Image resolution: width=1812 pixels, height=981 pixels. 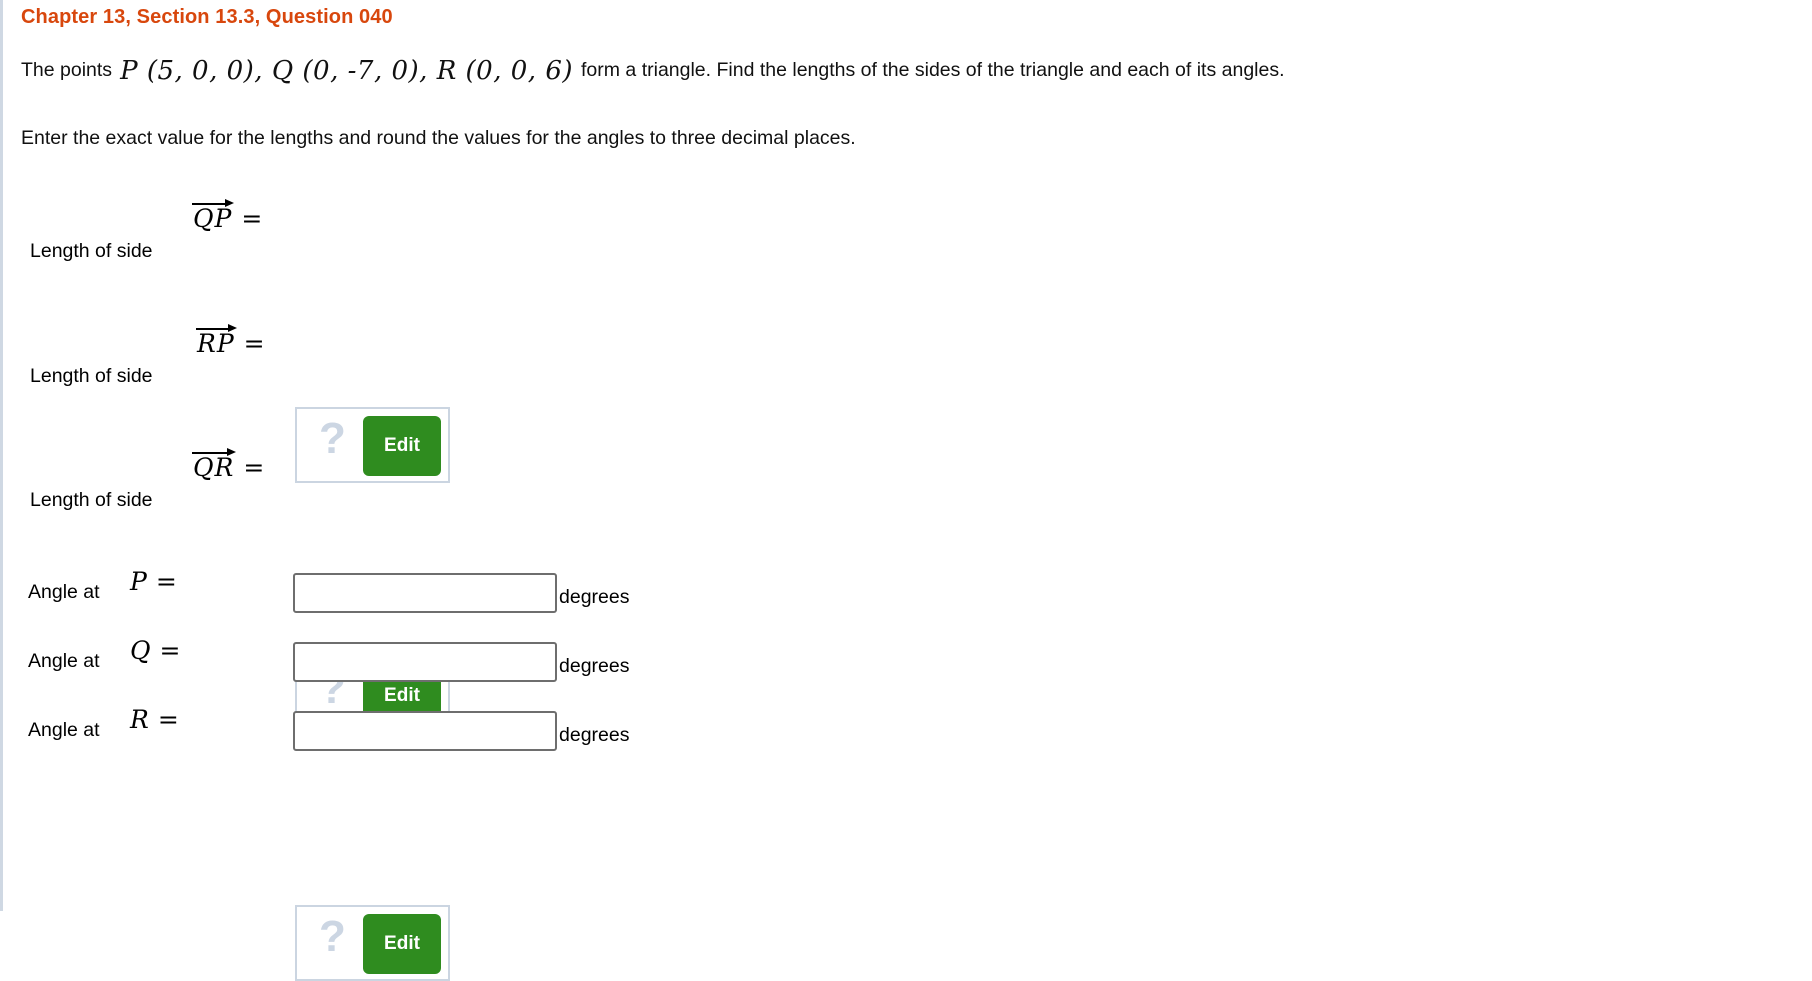 What do you see at coordinates (207, 17) in the screenshot?
I see `question-header: Chapter 13, Section 13.3, Question 040` at bounding box center [207, 17].